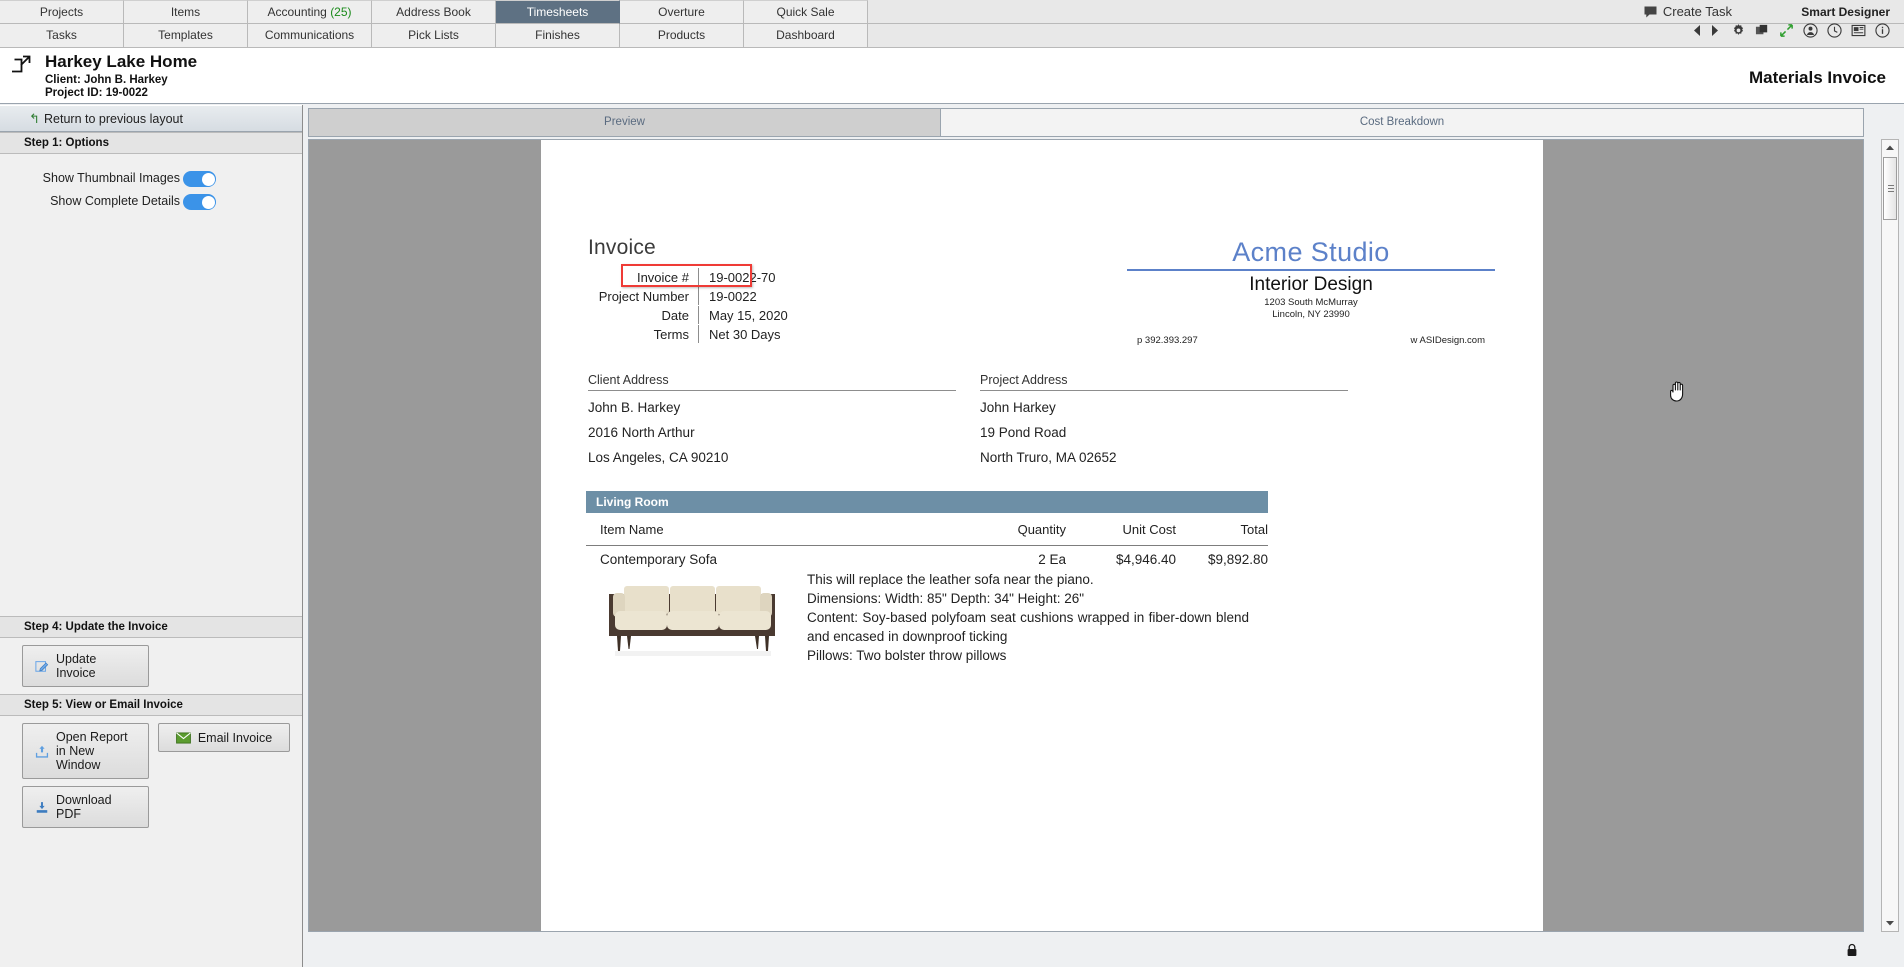 The height and width of the screenshot is (967, 1904). Describe the element at coordinates (115, 201) in the screenshot. I see `option-show-complete-details-label: Show Complete Details` at that location.